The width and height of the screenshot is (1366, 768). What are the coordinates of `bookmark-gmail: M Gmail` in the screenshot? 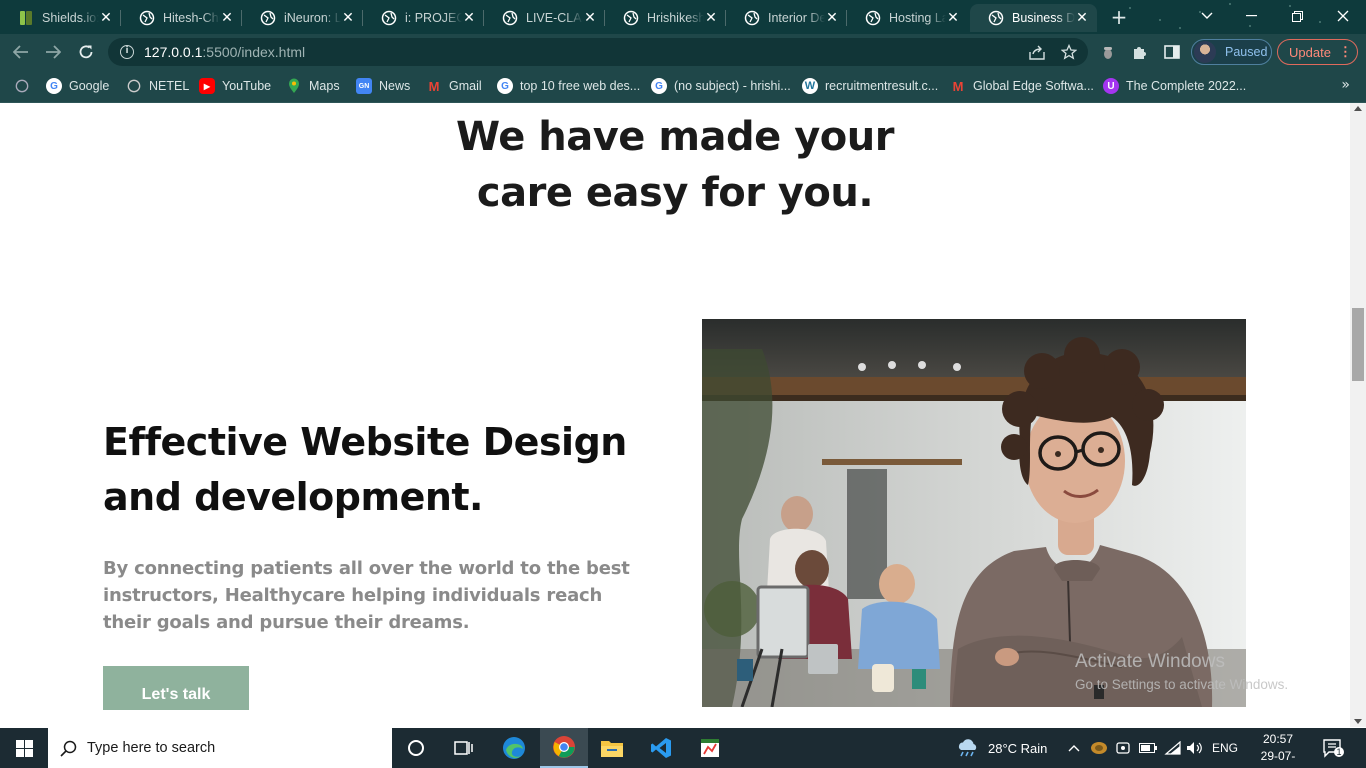 It's located at (454, 86).